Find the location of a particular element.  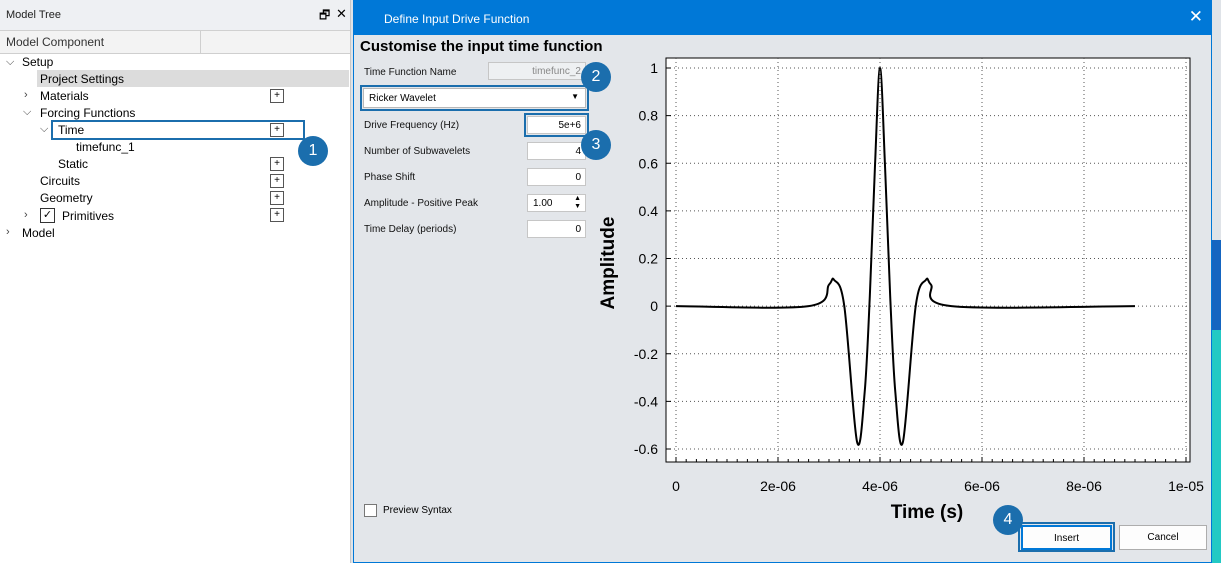

callout-badge-1: 1 is located at coordinates (313, 151).